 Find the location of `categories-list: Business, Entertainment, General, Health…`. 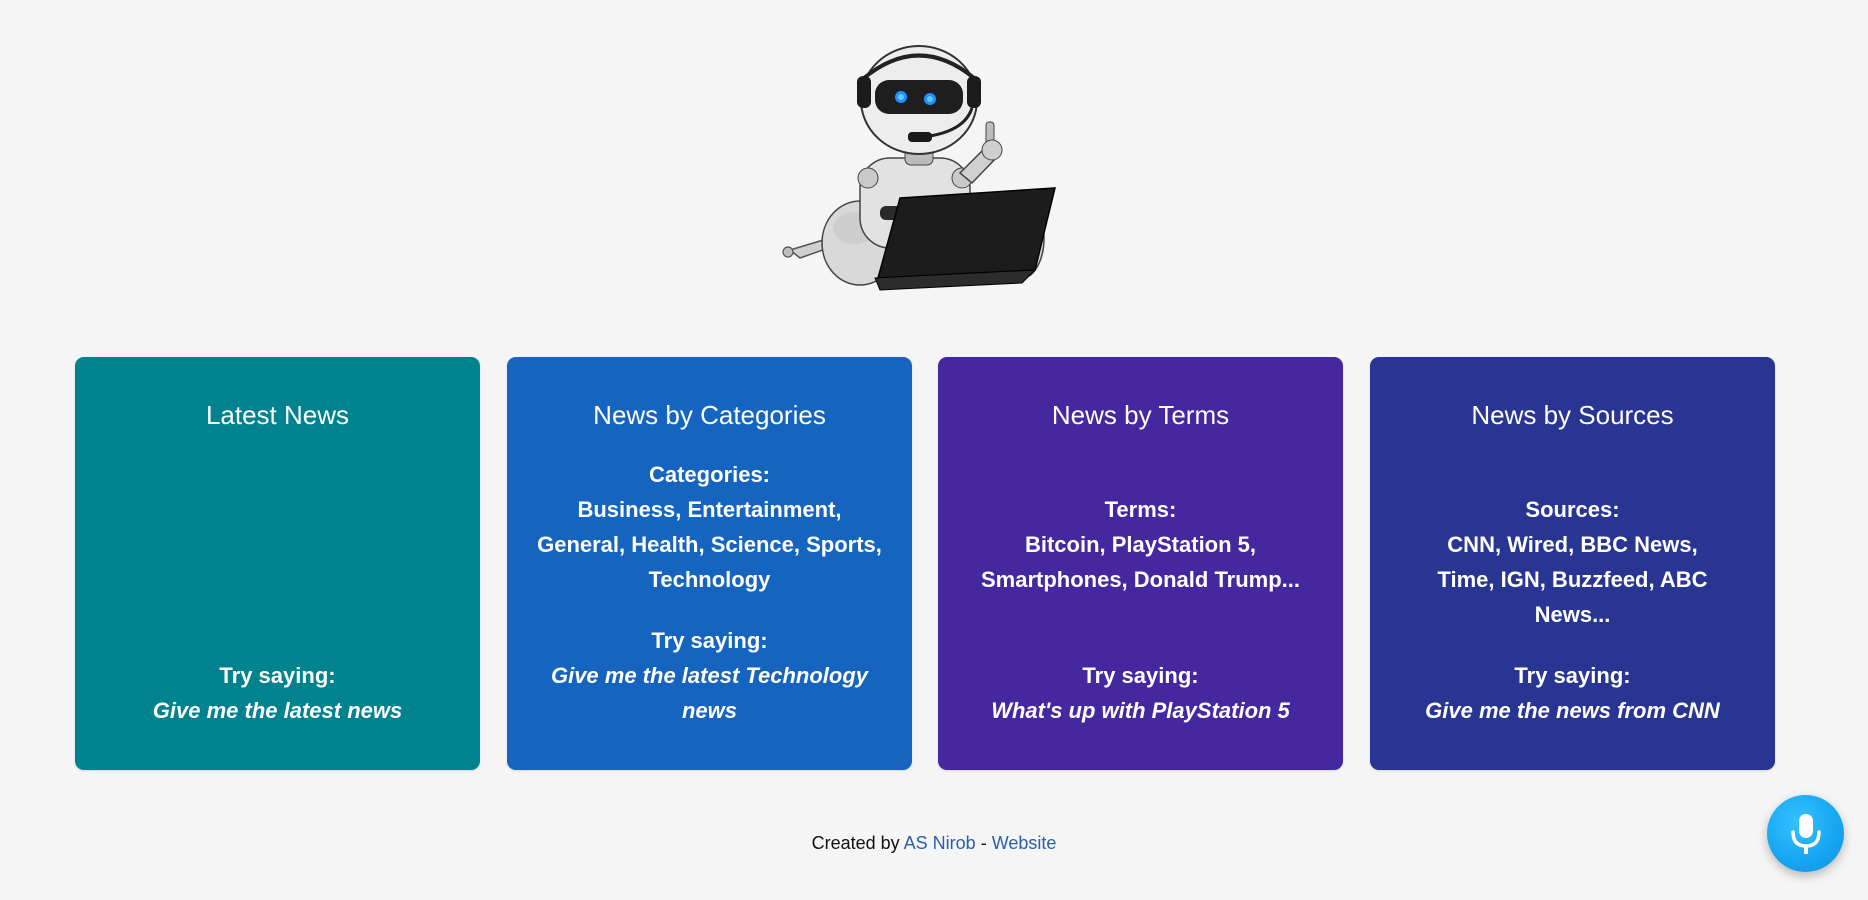

categories-list: Business, Entertainment, General, Health… is located at coordinates (709, 544).